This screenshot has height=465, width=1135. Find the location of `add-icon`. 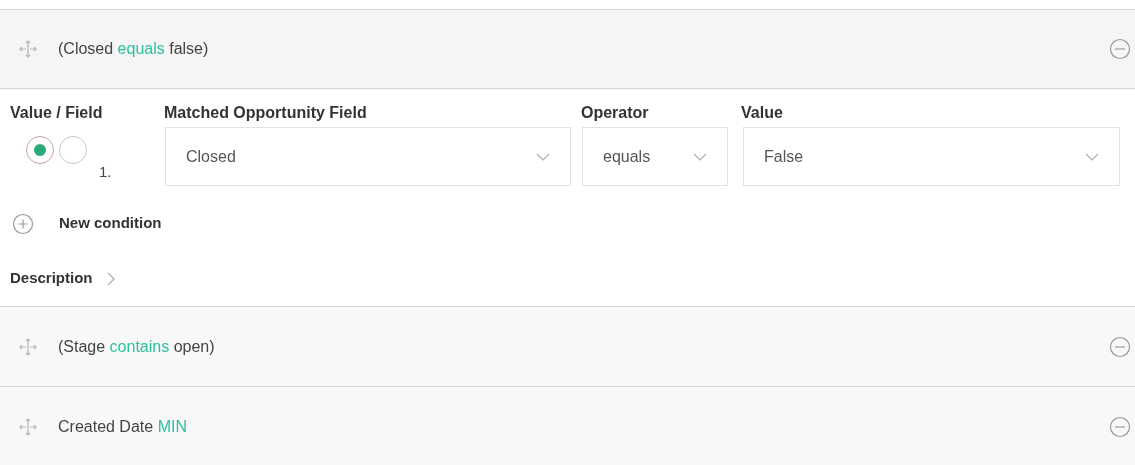

add-icon is located at coordinates (23, 223).